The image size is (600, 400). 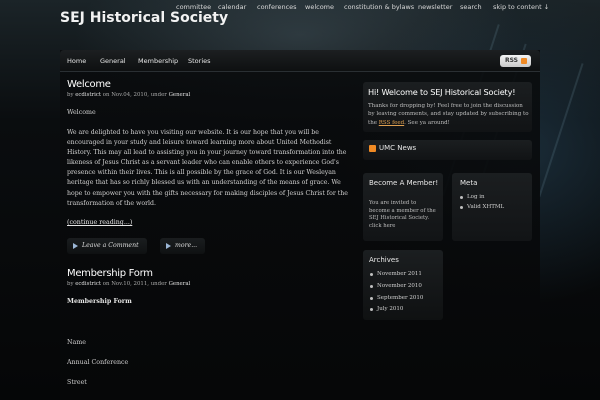 I want to click on topnav-constitution-bylaws: constitution & bylaws, so click(x=379, y=7).